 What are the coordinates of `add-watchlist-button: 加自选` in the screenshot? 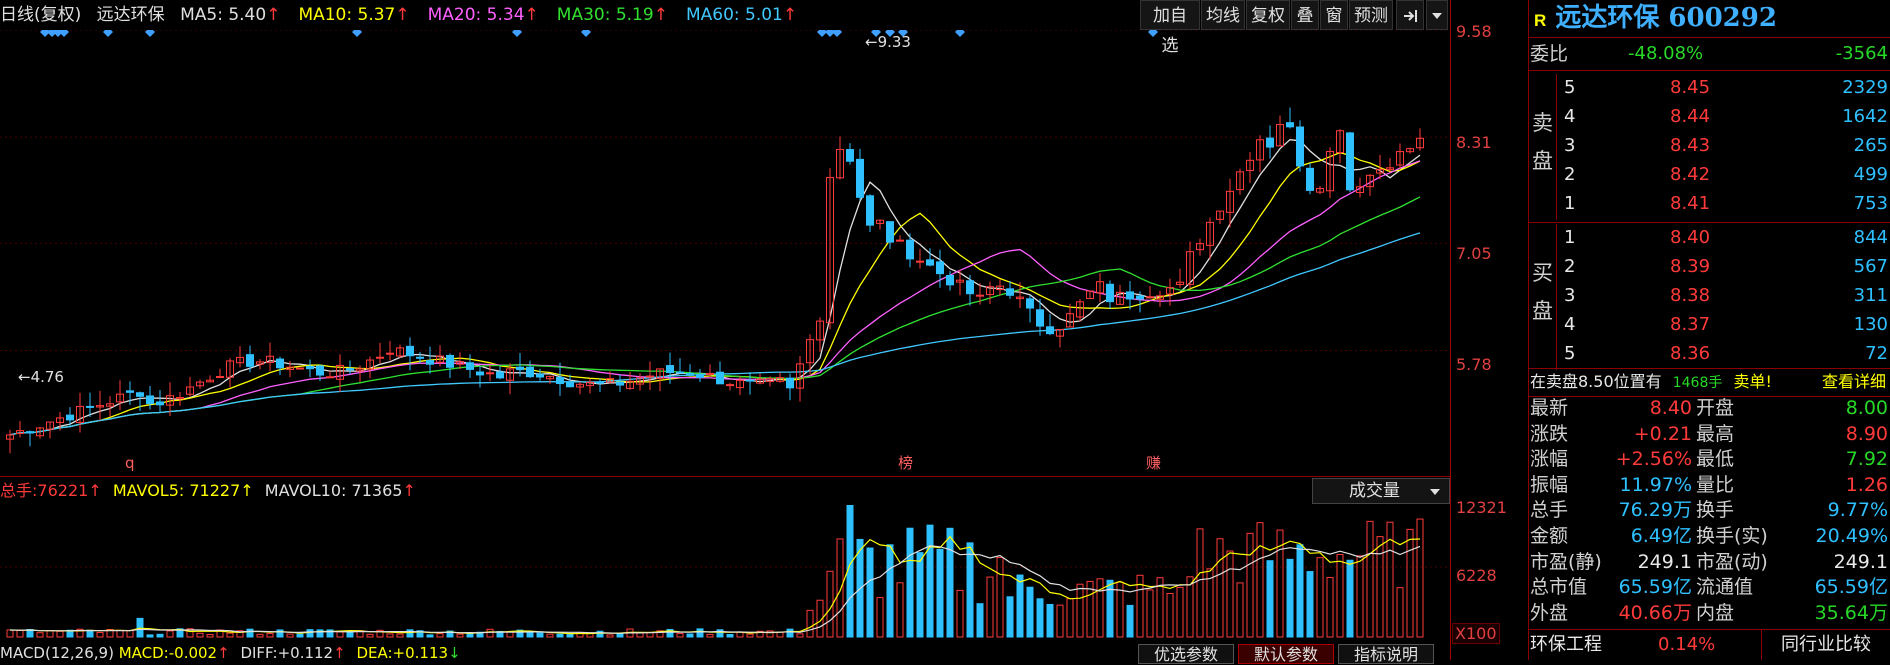 It's located at (1170, 28).